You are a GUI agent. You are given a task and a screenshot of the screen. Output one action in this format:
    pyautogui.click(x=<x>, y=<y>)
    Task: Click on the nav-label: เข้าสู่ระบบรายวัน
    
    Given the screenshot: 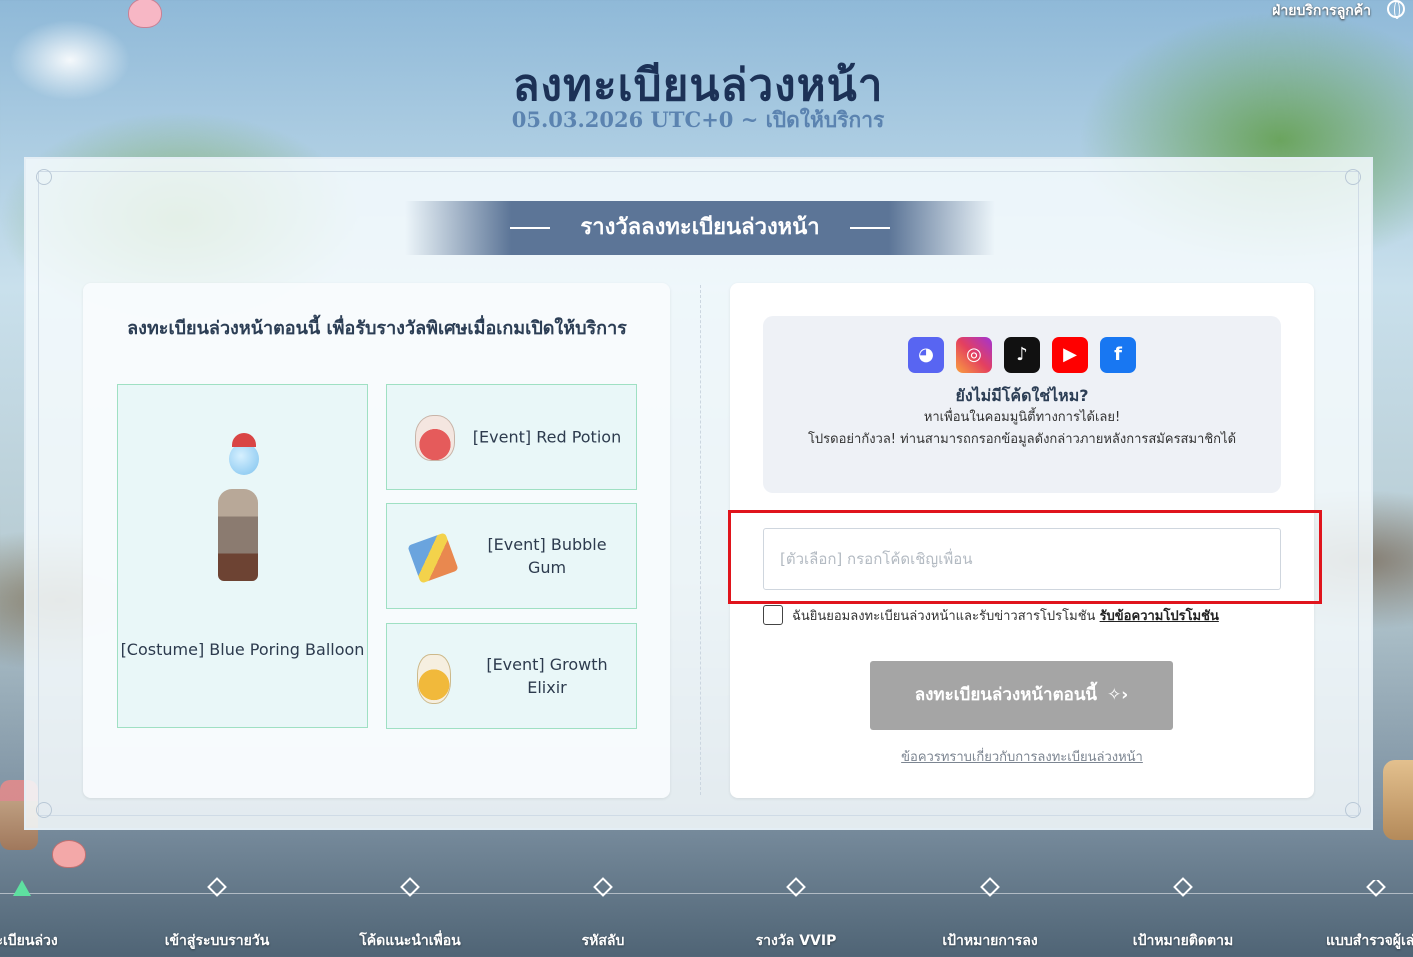 What is the action you would take?
    pyautogui.click(x=217, y=941)
    